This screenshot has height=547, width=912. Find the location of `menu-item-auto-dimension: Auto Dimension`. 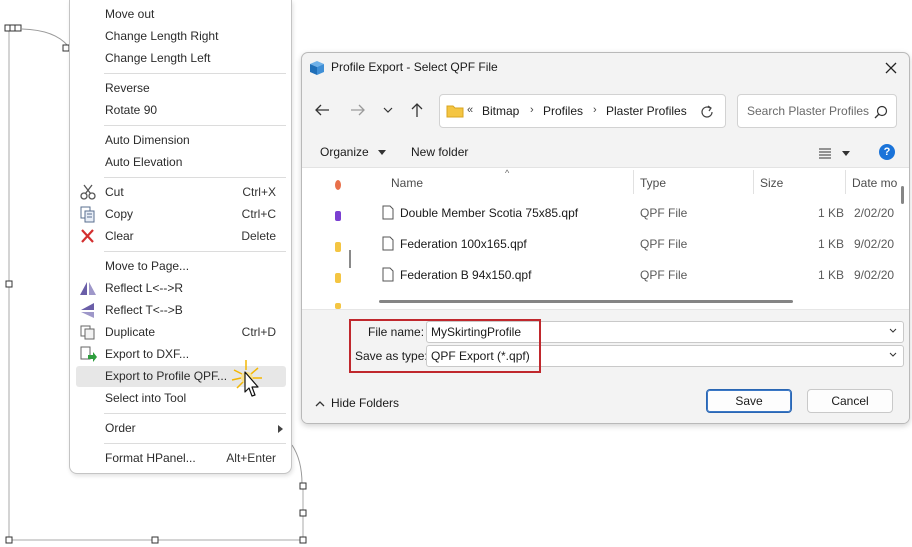

menu-item-auto-dimension: Auto Dimension is located at coordinates (181, 140).